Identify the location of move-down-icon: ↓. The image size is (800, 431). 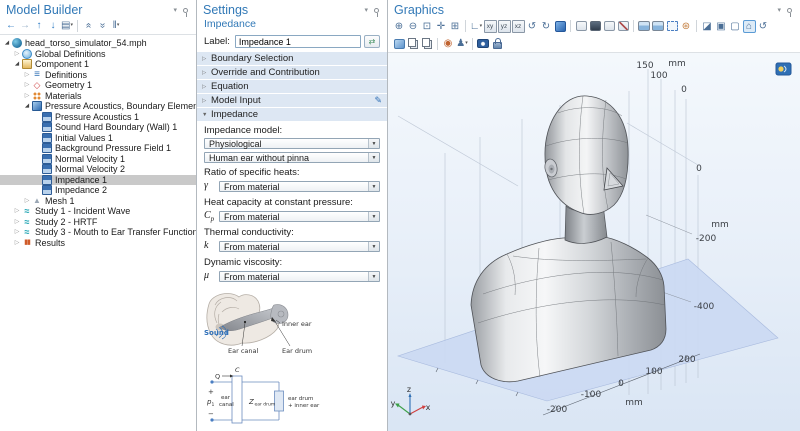
(53, 25).